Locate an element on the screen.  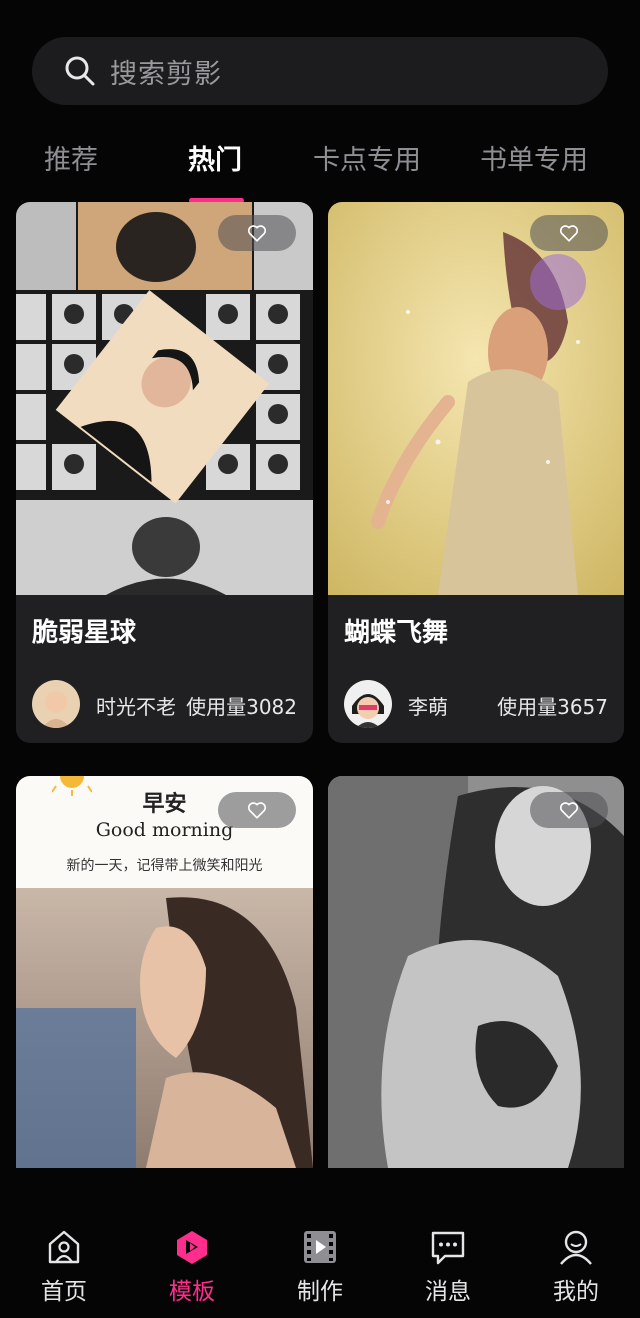
template-card is located at coordinates (476, 972).